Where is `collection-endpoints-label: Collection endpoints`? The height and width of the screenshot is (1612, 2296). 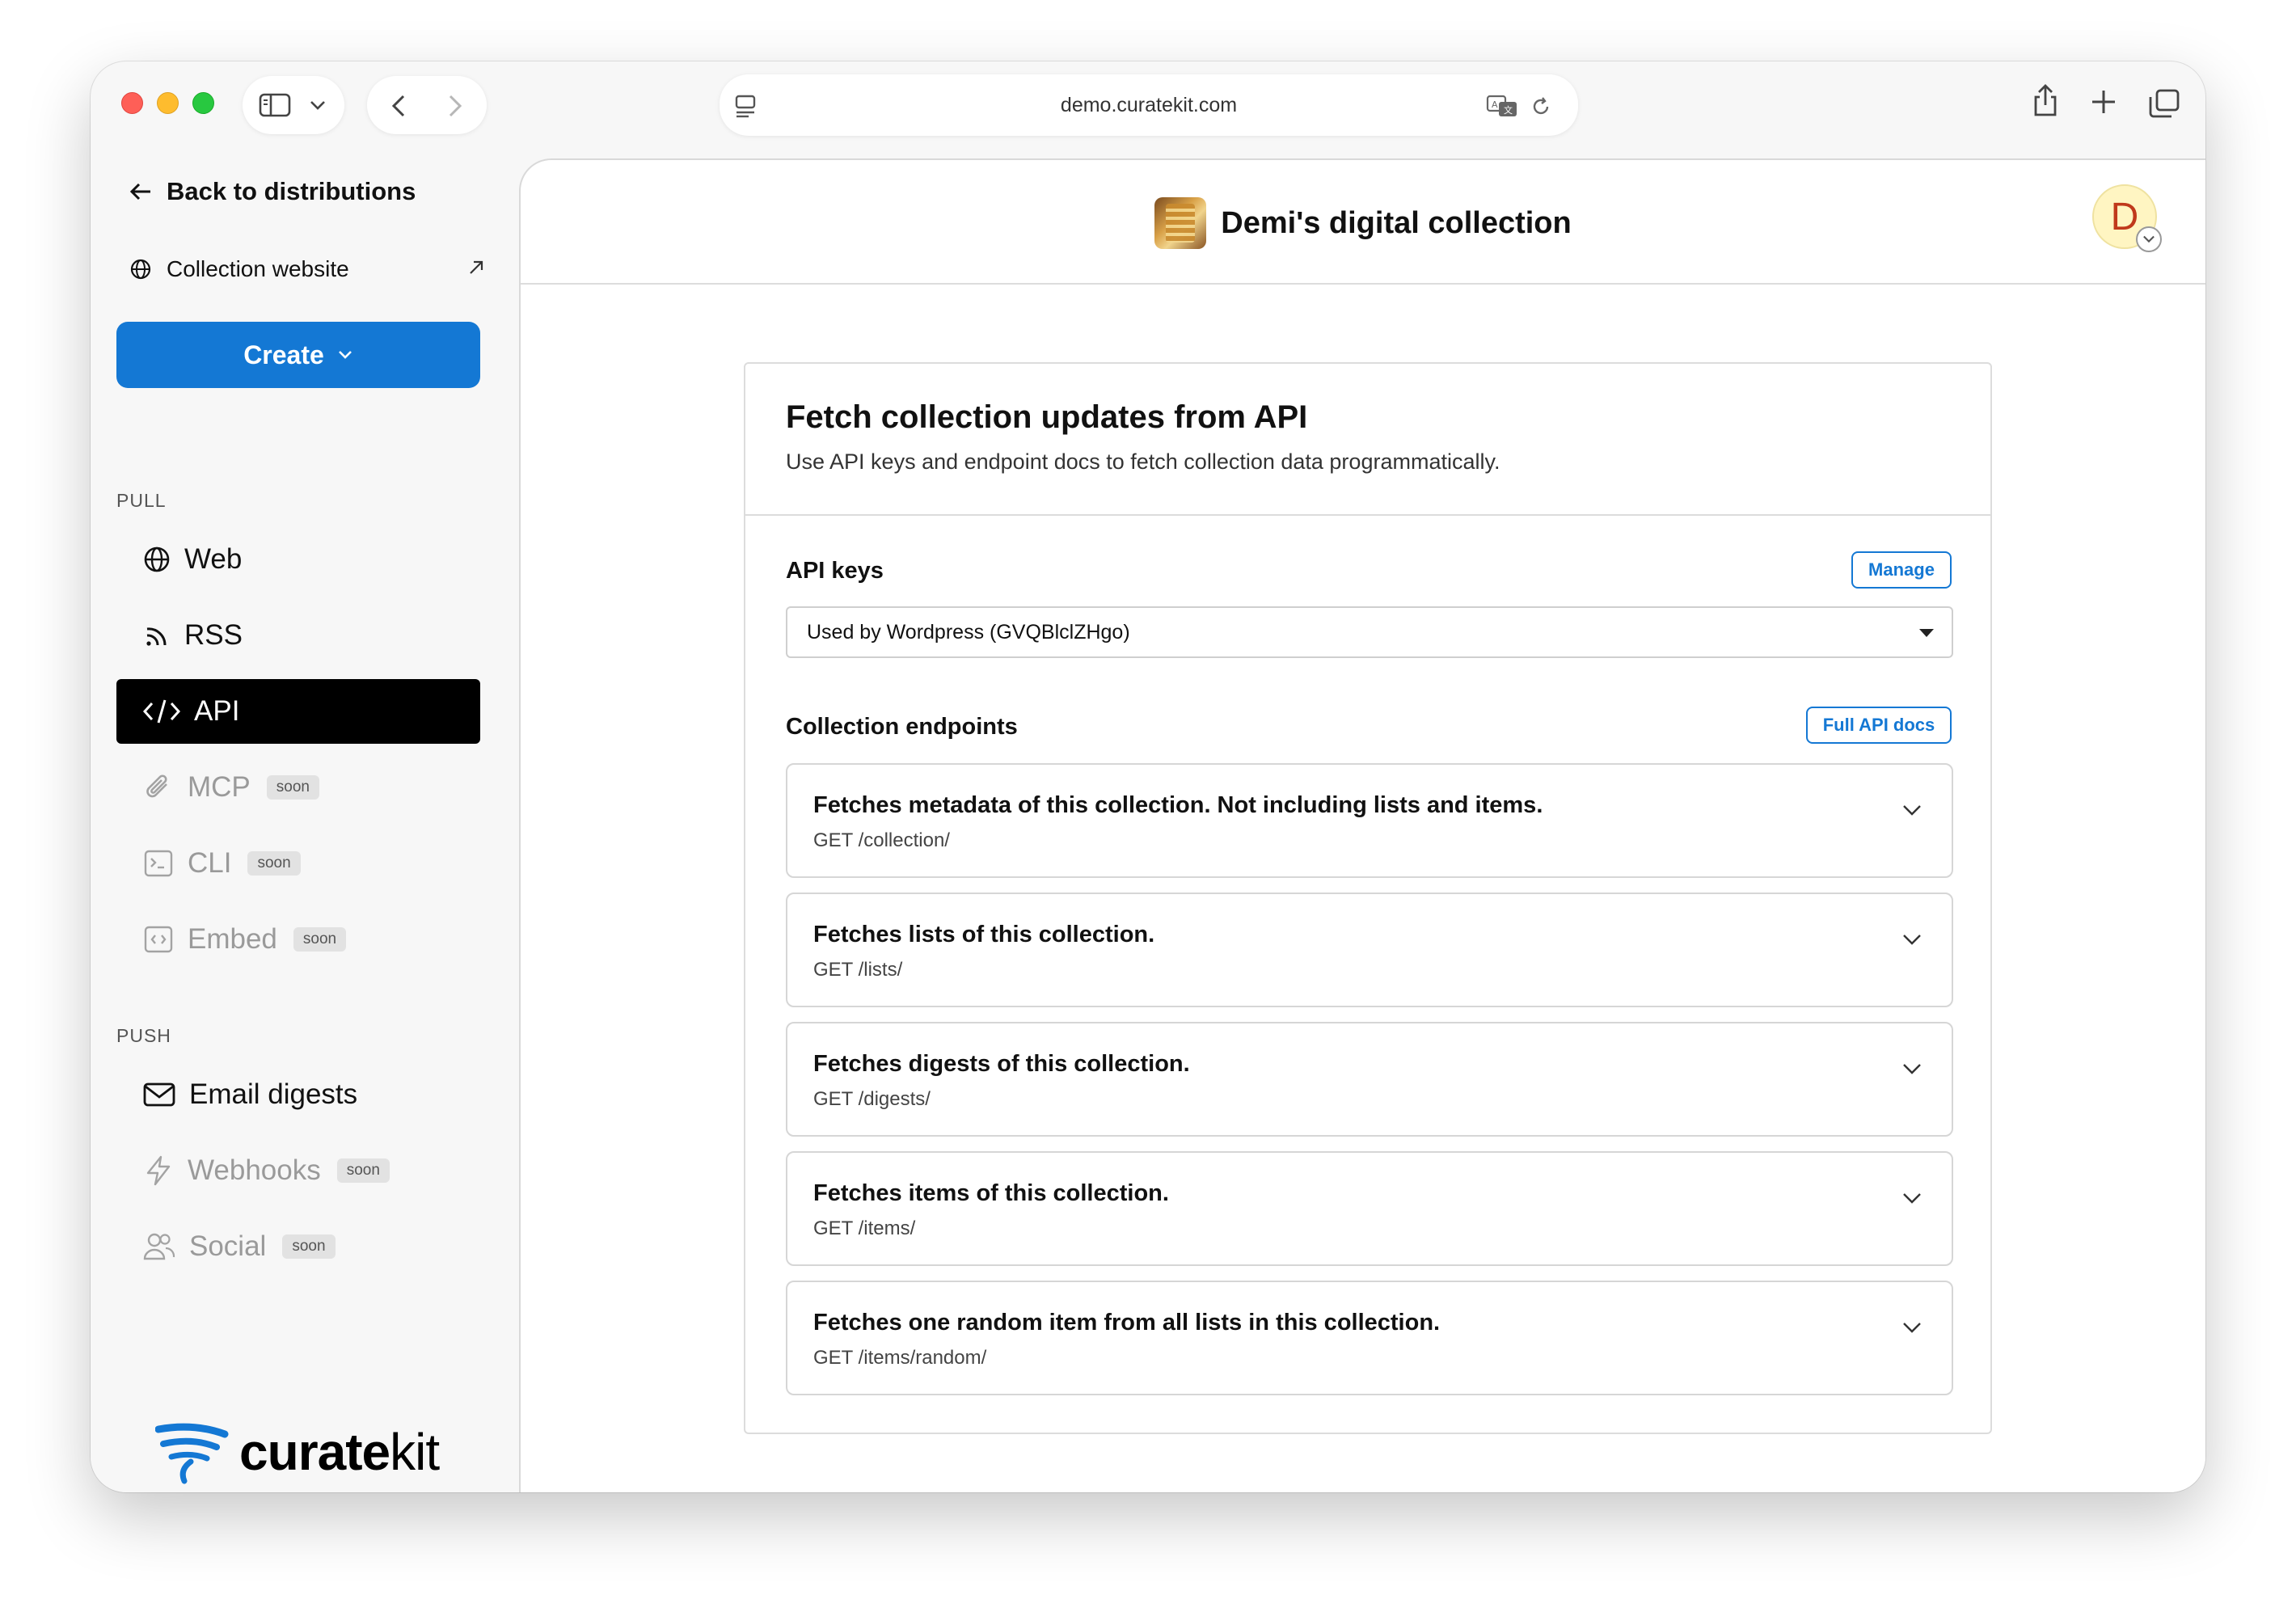 collection-endpoints-label: Collection endpoints is located at coordinates (902, 727).